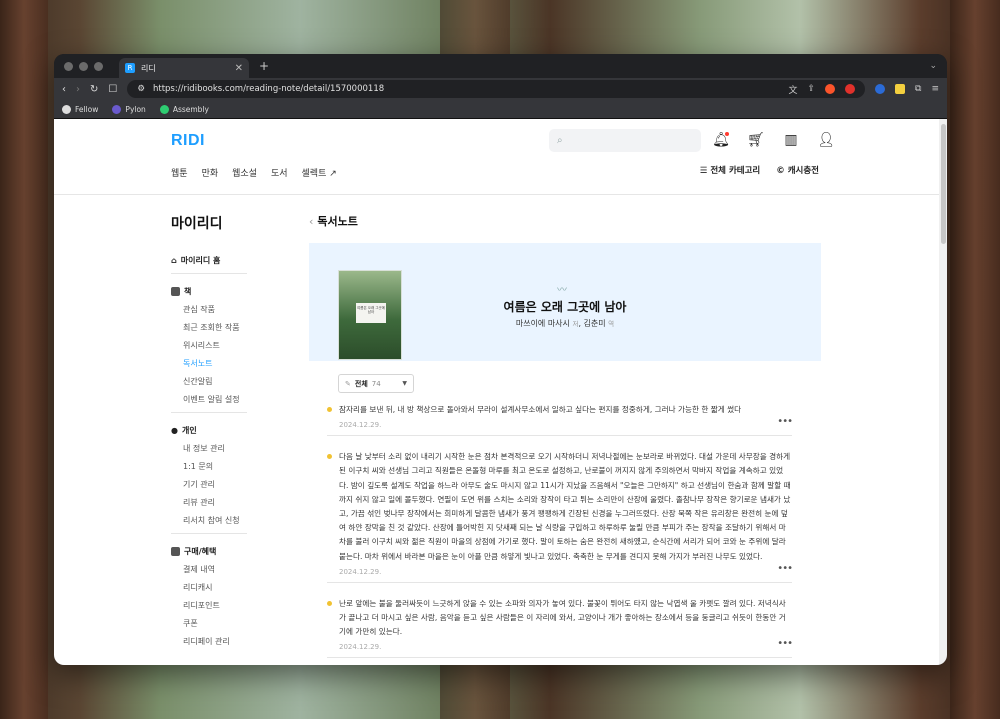  What do you see at coordinates (68, 66) in the screenshot?
I see `close-window-button` at bounding box center [68, 66].